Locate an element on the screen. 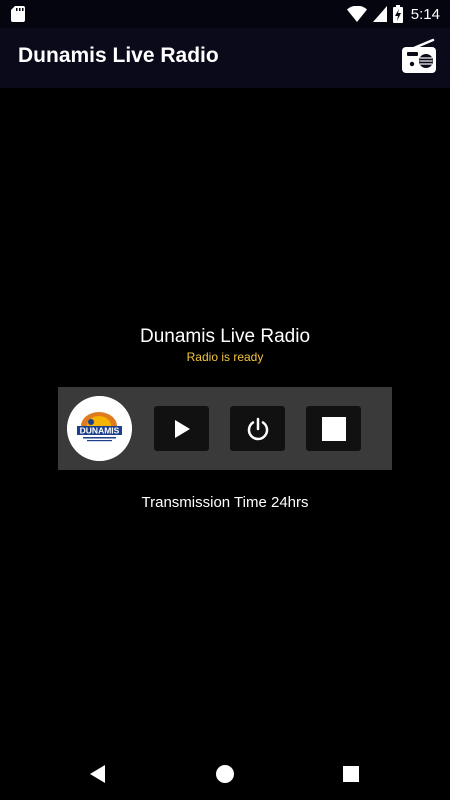 This screenshot has height=800, width=450. back-button is located at coordinates (98, 774).